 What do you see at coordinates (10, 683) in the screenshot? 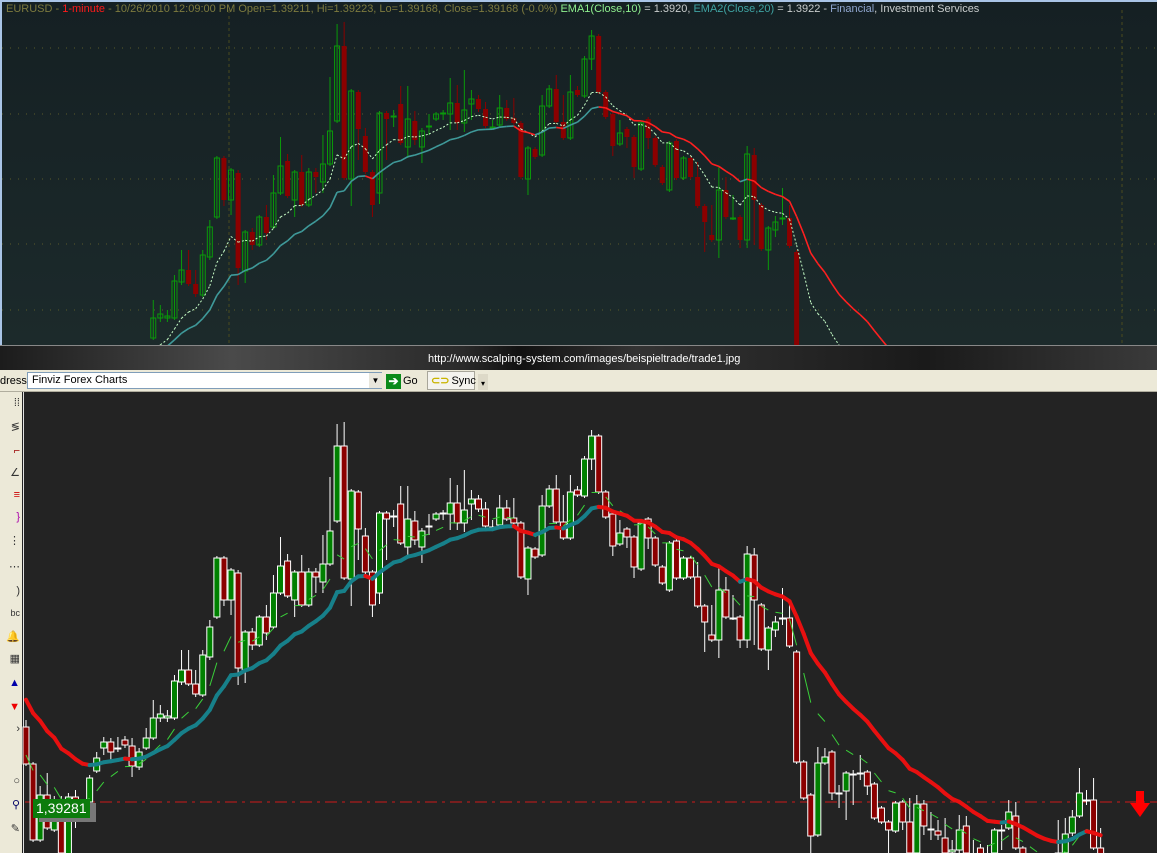
I see `buy-arrow-icon: ▲` at bounding box center [10, 683].